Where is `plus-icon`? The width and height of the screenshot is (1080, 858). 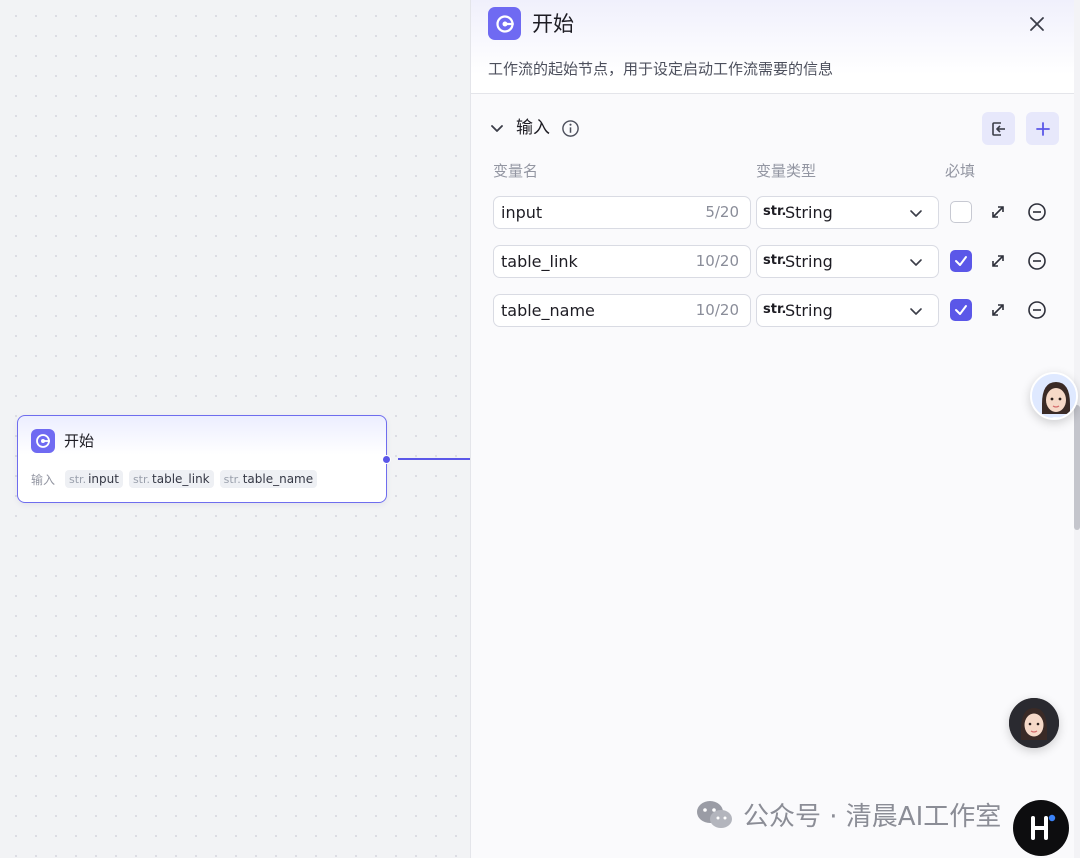
plus-icon is located at coordinates (1042, 128).